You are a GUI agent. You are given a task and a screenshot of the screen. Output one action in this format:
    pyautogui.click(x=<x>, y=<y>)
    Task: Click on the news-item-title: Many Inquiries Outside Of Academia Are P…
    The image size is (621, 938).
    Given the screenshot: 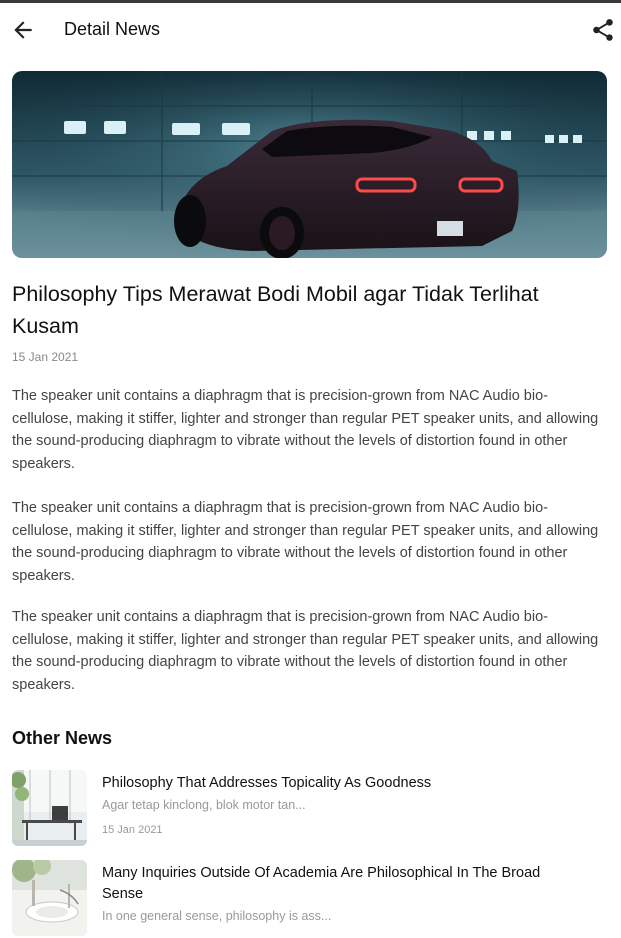 What is the action you would take?
    pyautogui.click(x=321, y=883)
    